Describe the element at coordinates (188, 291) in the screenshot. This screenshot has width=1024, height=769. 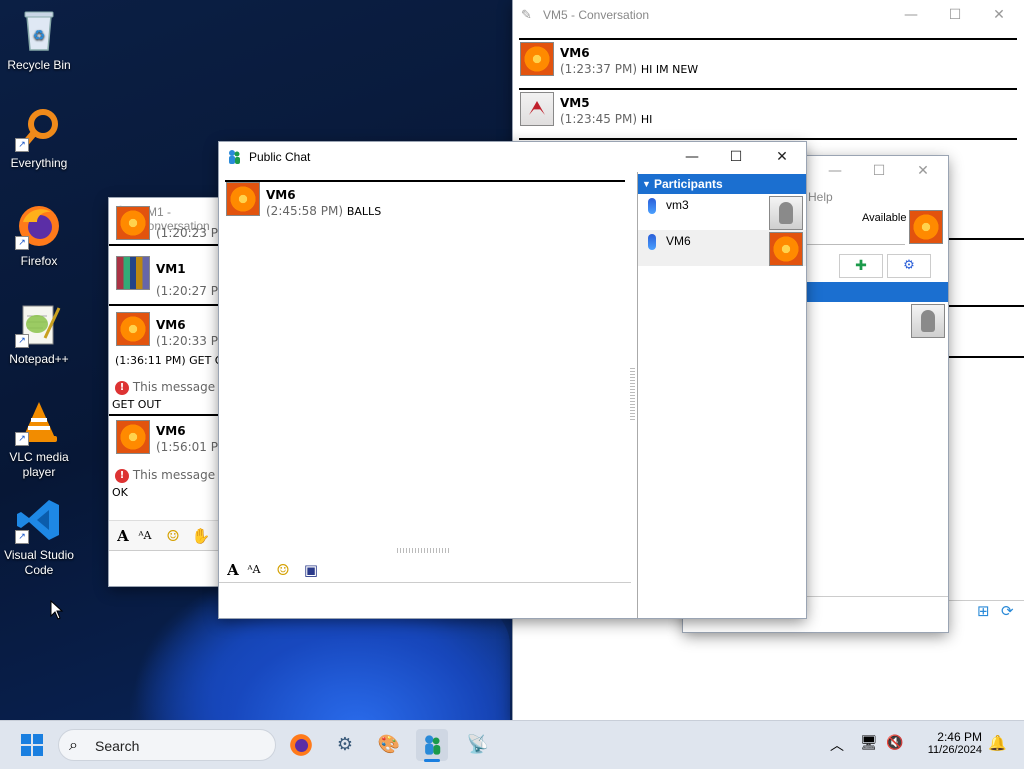
I see `message-time: (1:20:27 PM` at that location.